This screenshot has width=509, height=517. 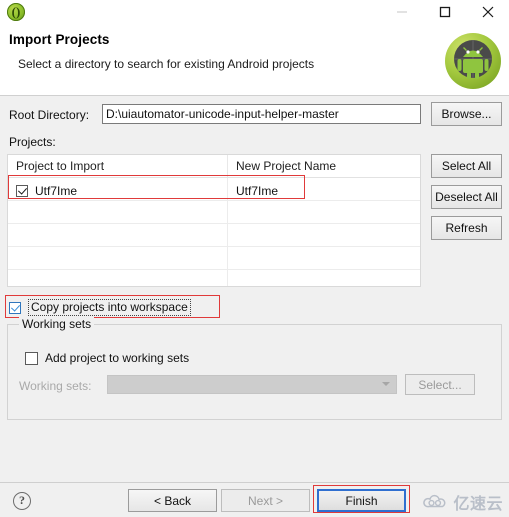 I want to click on refresh-button: Refresh, so click(x=466, y=228).